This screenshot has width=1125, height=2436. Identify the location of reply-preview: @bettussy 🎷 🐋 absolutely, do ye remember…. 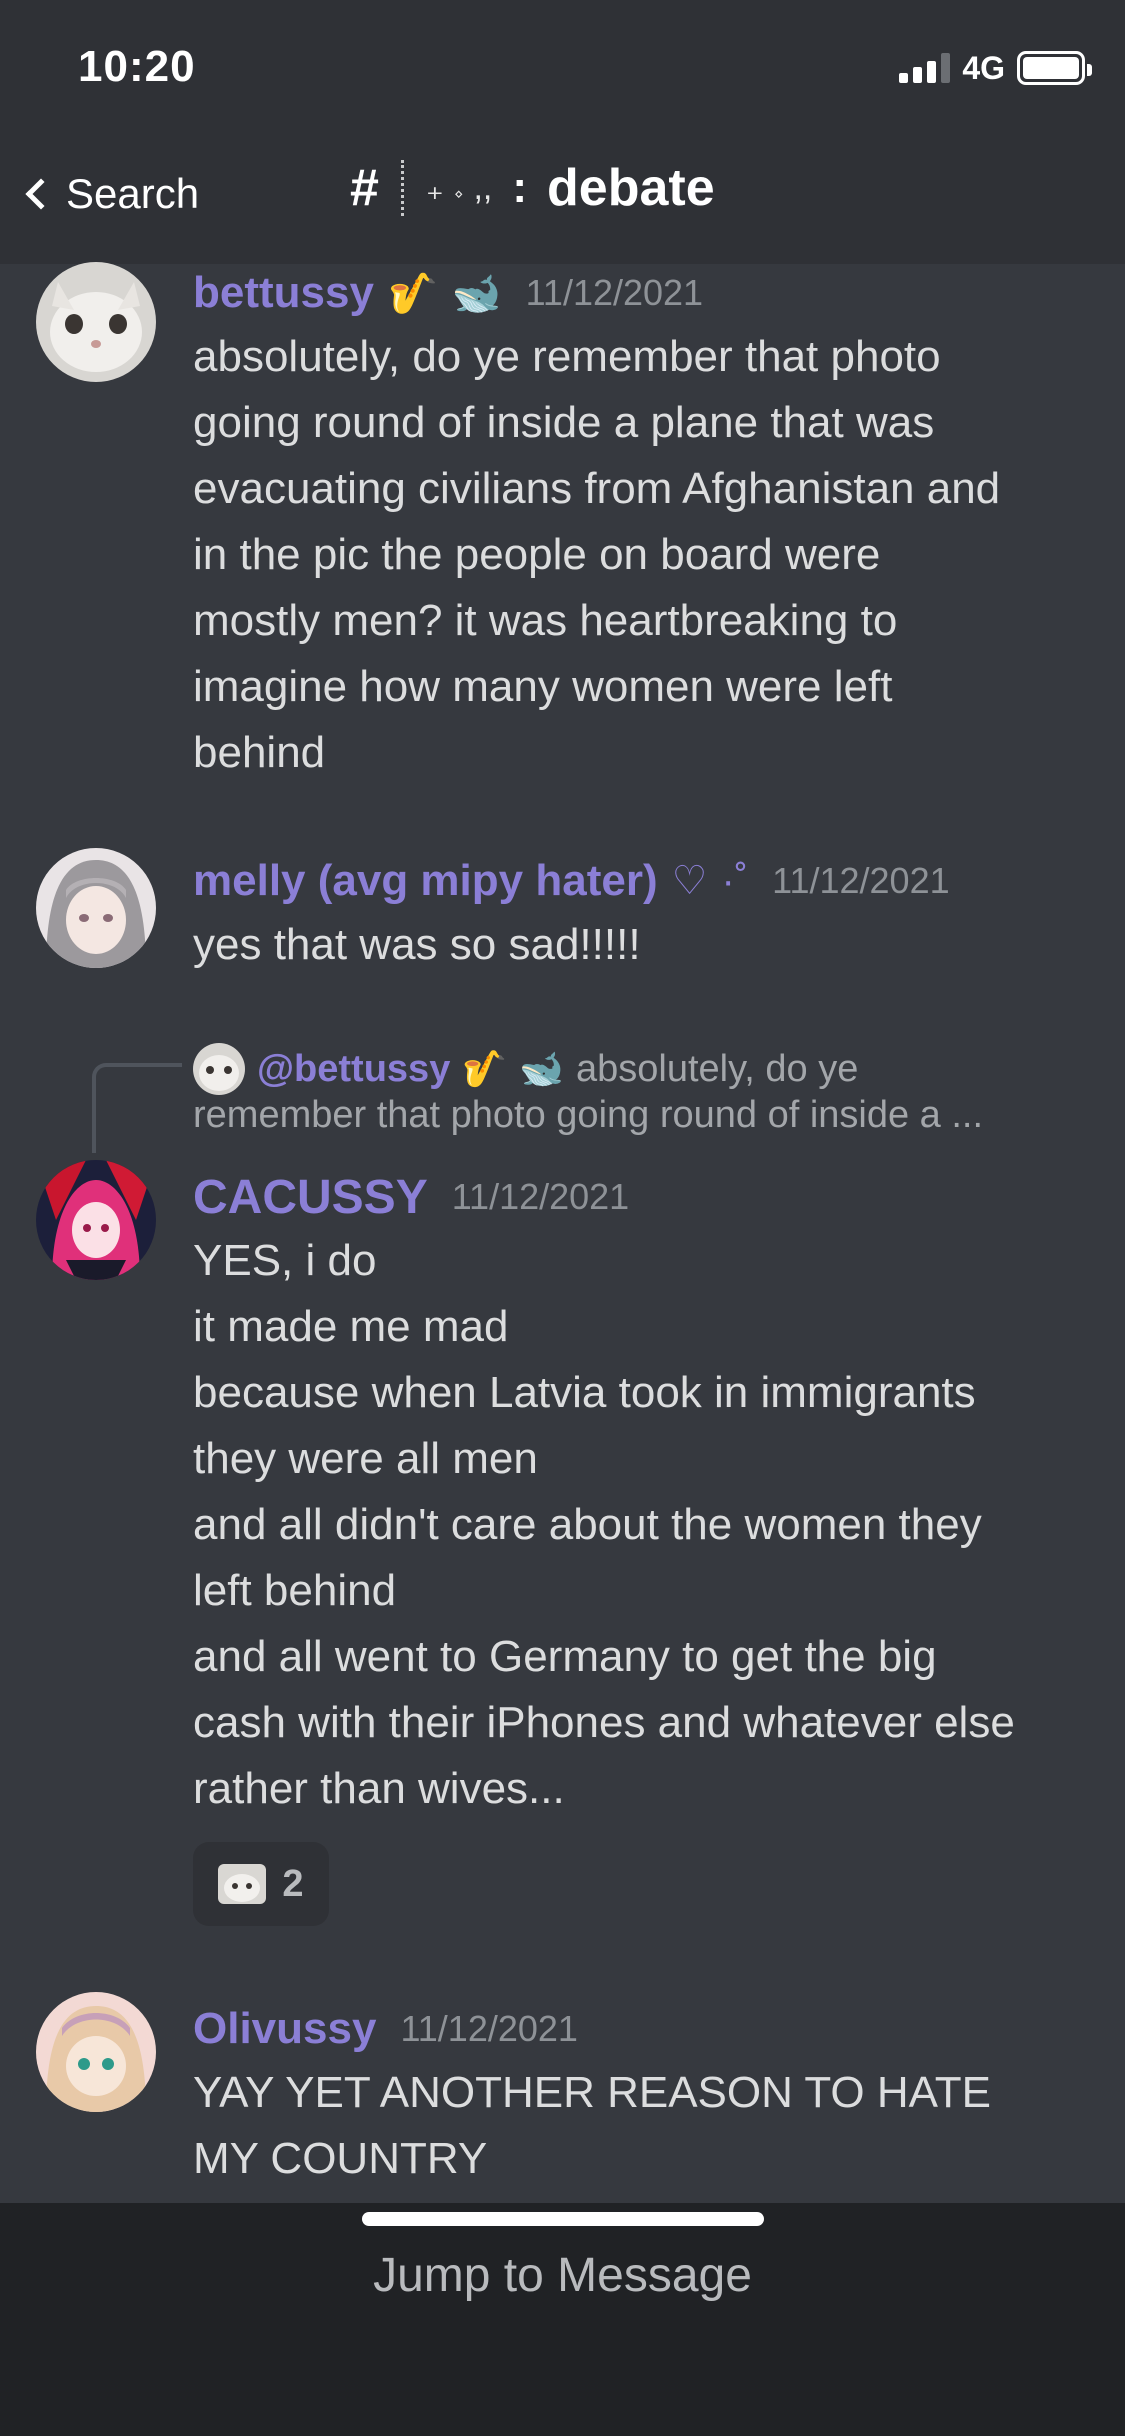
(643, 1088).